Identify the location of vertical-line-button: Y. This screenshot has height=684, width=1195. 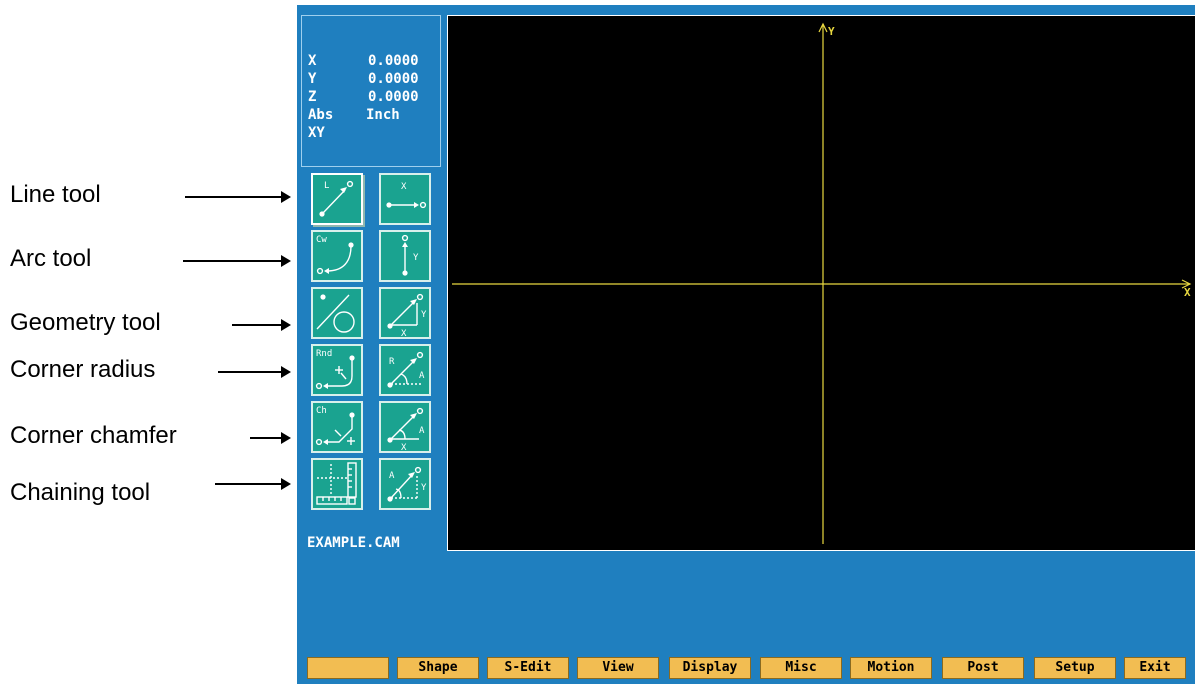
(405, 256).